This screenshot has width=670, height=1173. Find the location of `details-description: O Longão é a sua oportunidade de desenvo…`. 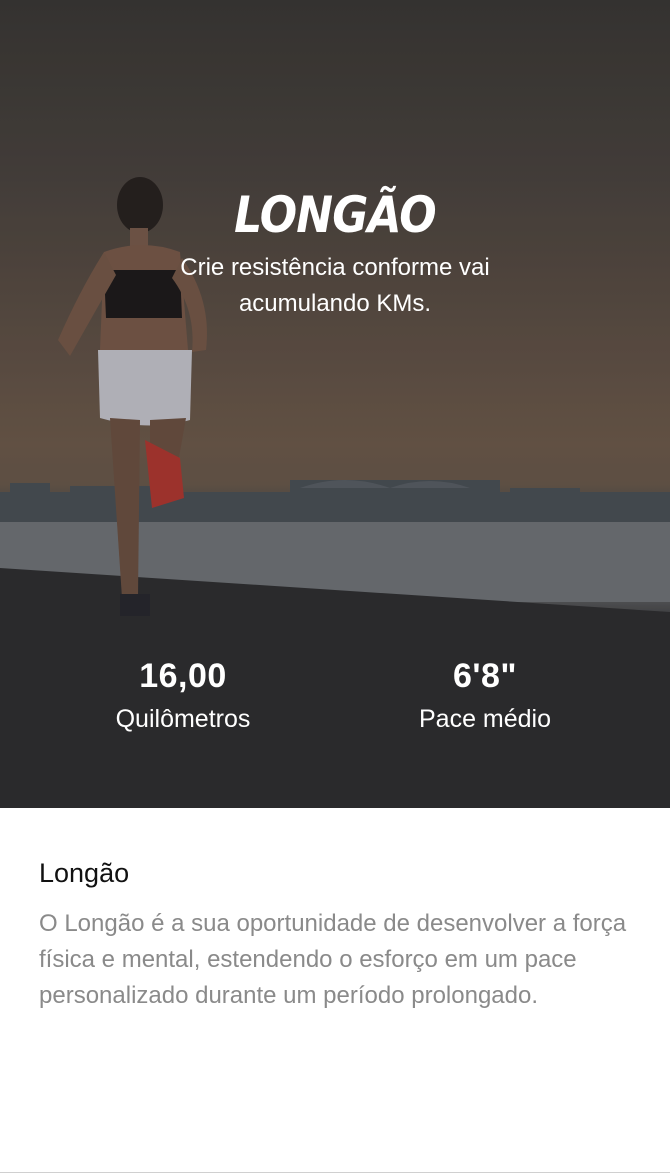

details-description: O Longão é a sua oportunidade de desenvo… is located at coordinates (333, 959).